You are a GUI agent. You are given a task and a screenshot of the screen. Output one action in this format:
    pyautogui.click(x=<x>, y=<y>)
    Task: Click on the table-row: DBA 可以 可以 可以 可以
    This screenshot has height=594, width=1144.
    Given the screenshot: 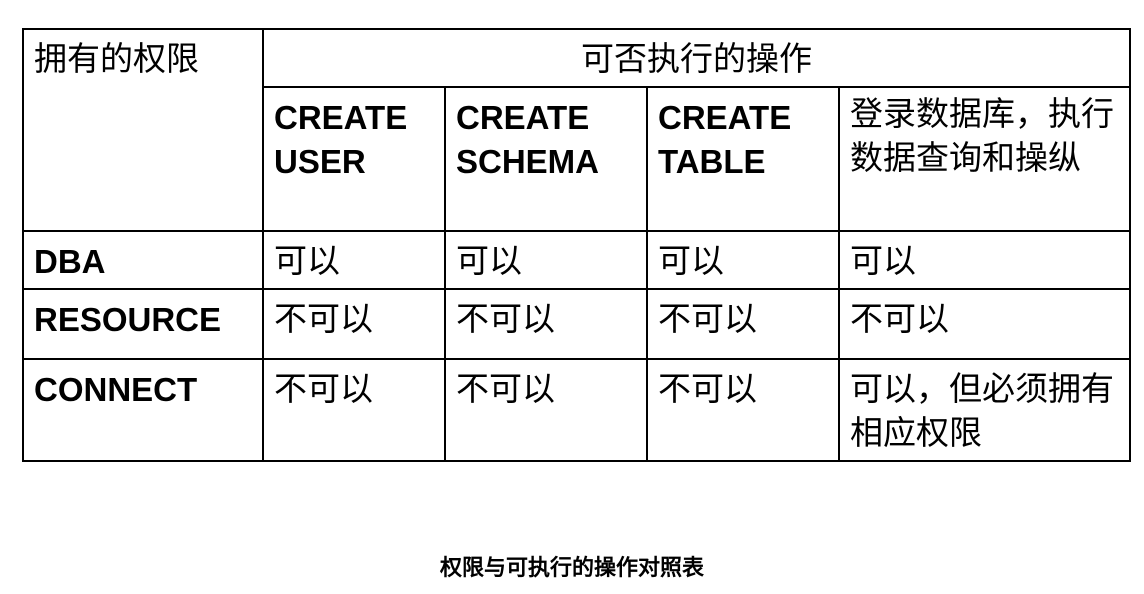 What is the action you would take?
    pyautogui.click(x=576, y=260)
    